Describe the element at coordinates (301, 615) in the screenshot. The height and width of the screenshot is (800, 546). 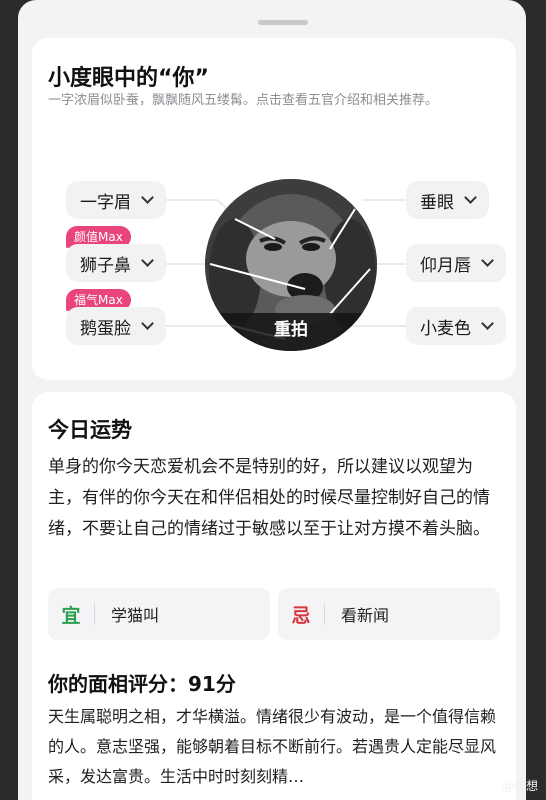
I see `dont-glyph: 忌` at that location.